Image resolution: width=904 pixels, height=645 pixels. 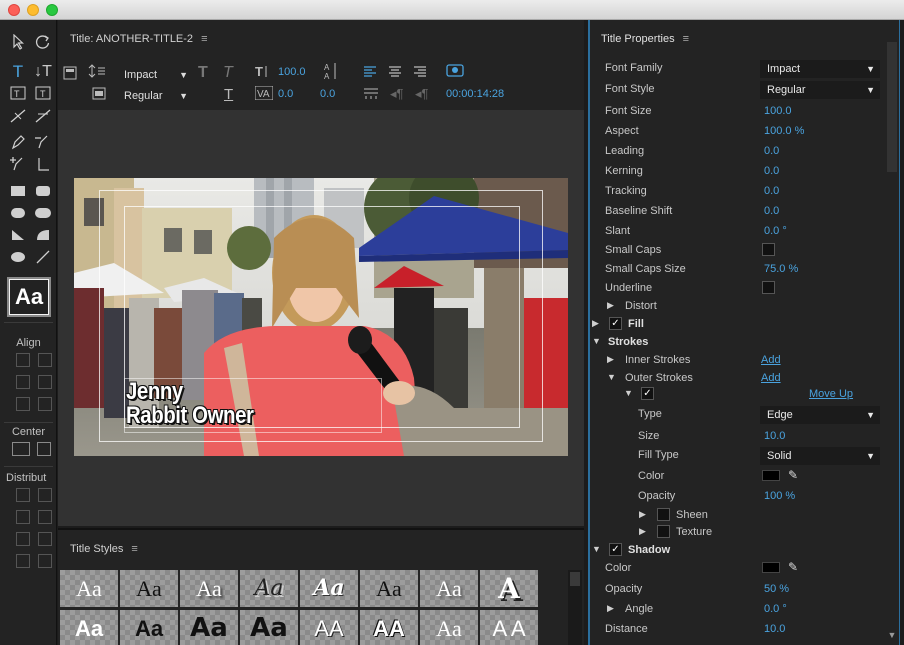 I want to click on add-inner-stroke-link: Add, so click(x=771, y=360).